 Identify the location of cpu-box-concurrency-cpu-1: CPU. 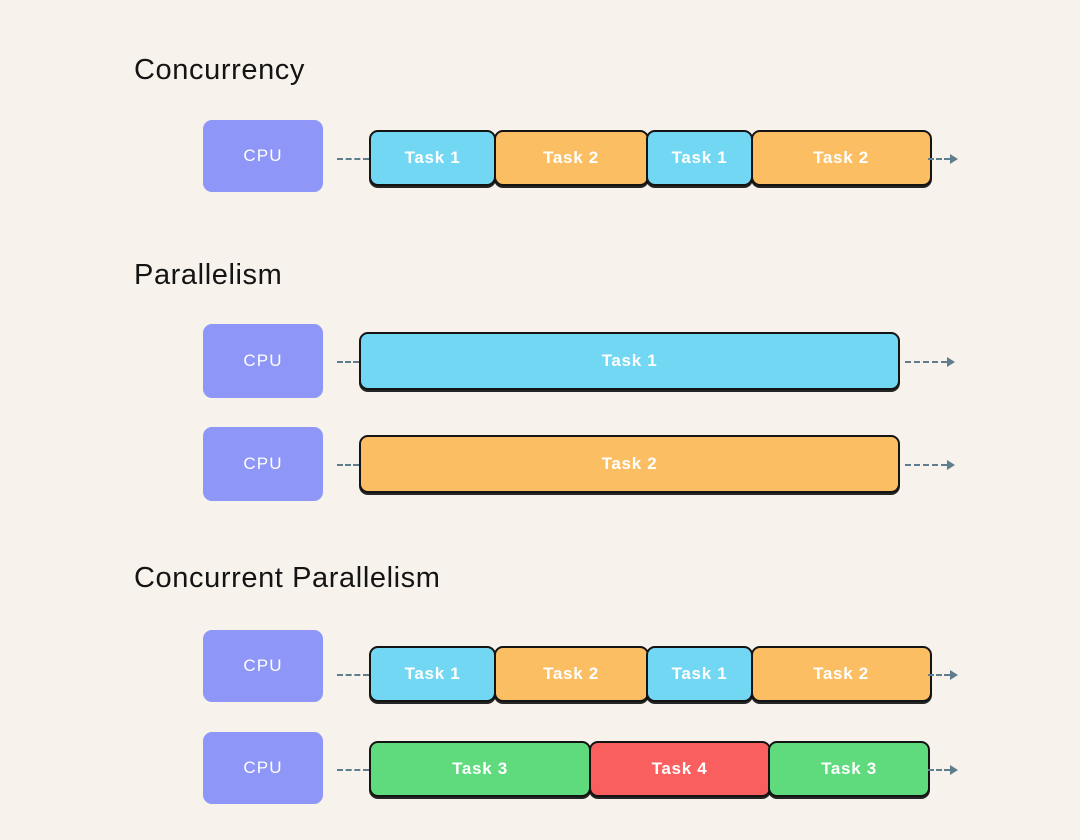
(263, 156).